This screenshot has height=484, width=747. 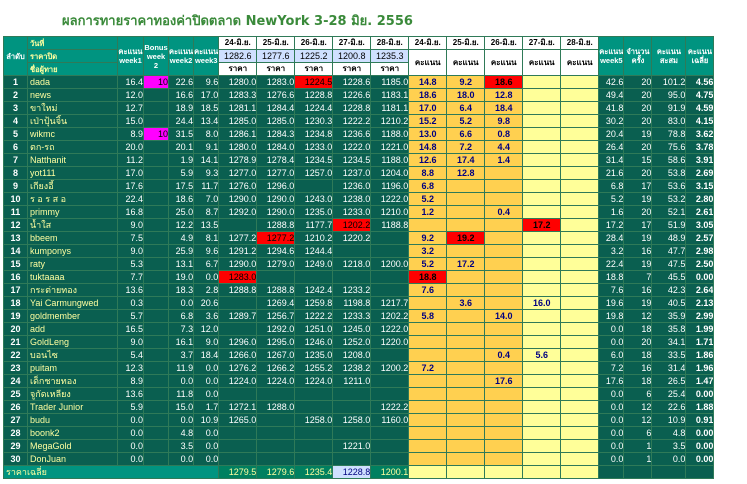 I want to click on price-guess: 1288.8, so click(x=276, y=225).